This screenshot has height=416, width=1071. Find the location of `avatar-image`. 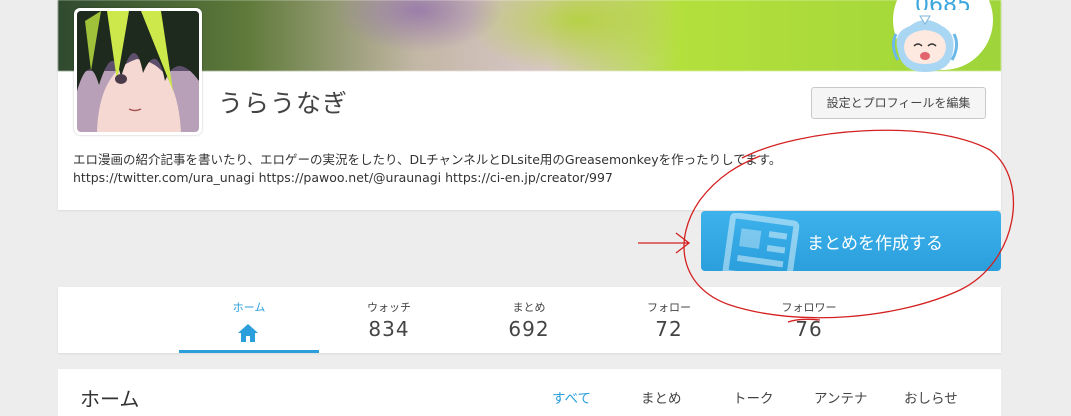

avatar-image is located at coordinates (138, 71).